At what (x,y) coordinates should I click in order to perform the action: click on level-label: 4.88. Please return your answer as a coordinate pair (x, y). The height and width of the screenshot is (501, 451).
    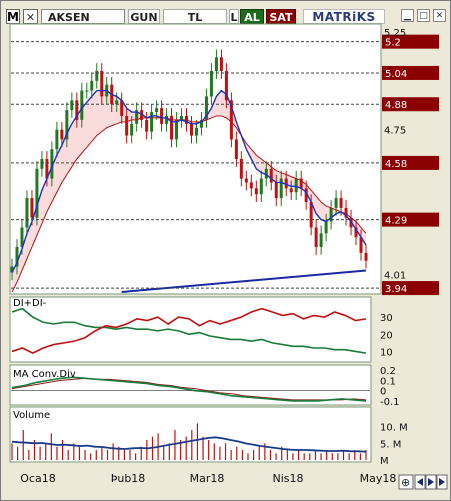
    Looking at the image, I should click on (396, 105).